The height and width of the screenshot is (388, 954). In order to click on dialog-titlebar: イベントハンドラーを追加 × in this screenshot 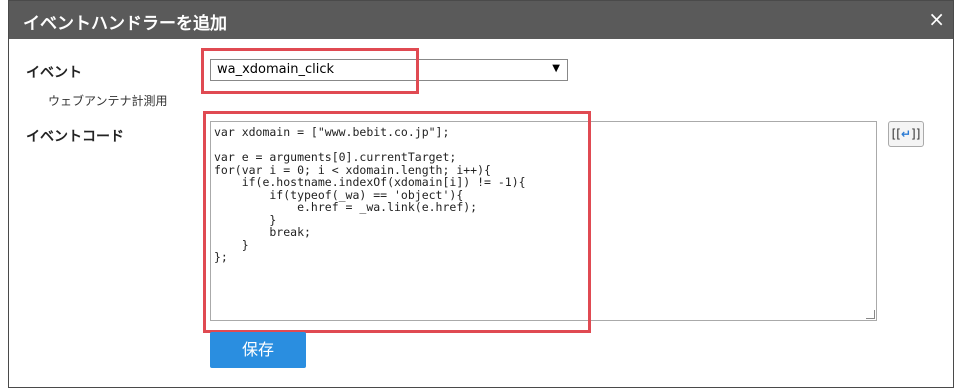, I will do `click(481, 20)`.